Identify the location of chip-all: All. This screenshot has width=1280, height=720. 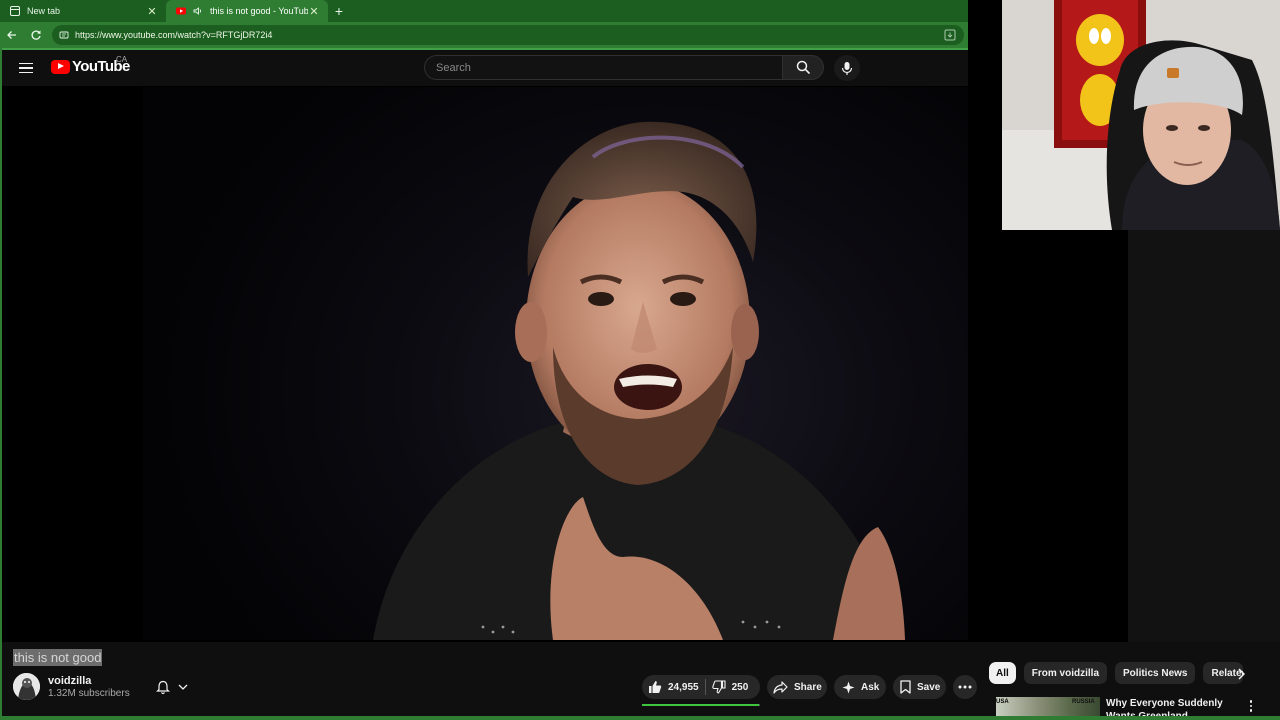
(1002, 673).